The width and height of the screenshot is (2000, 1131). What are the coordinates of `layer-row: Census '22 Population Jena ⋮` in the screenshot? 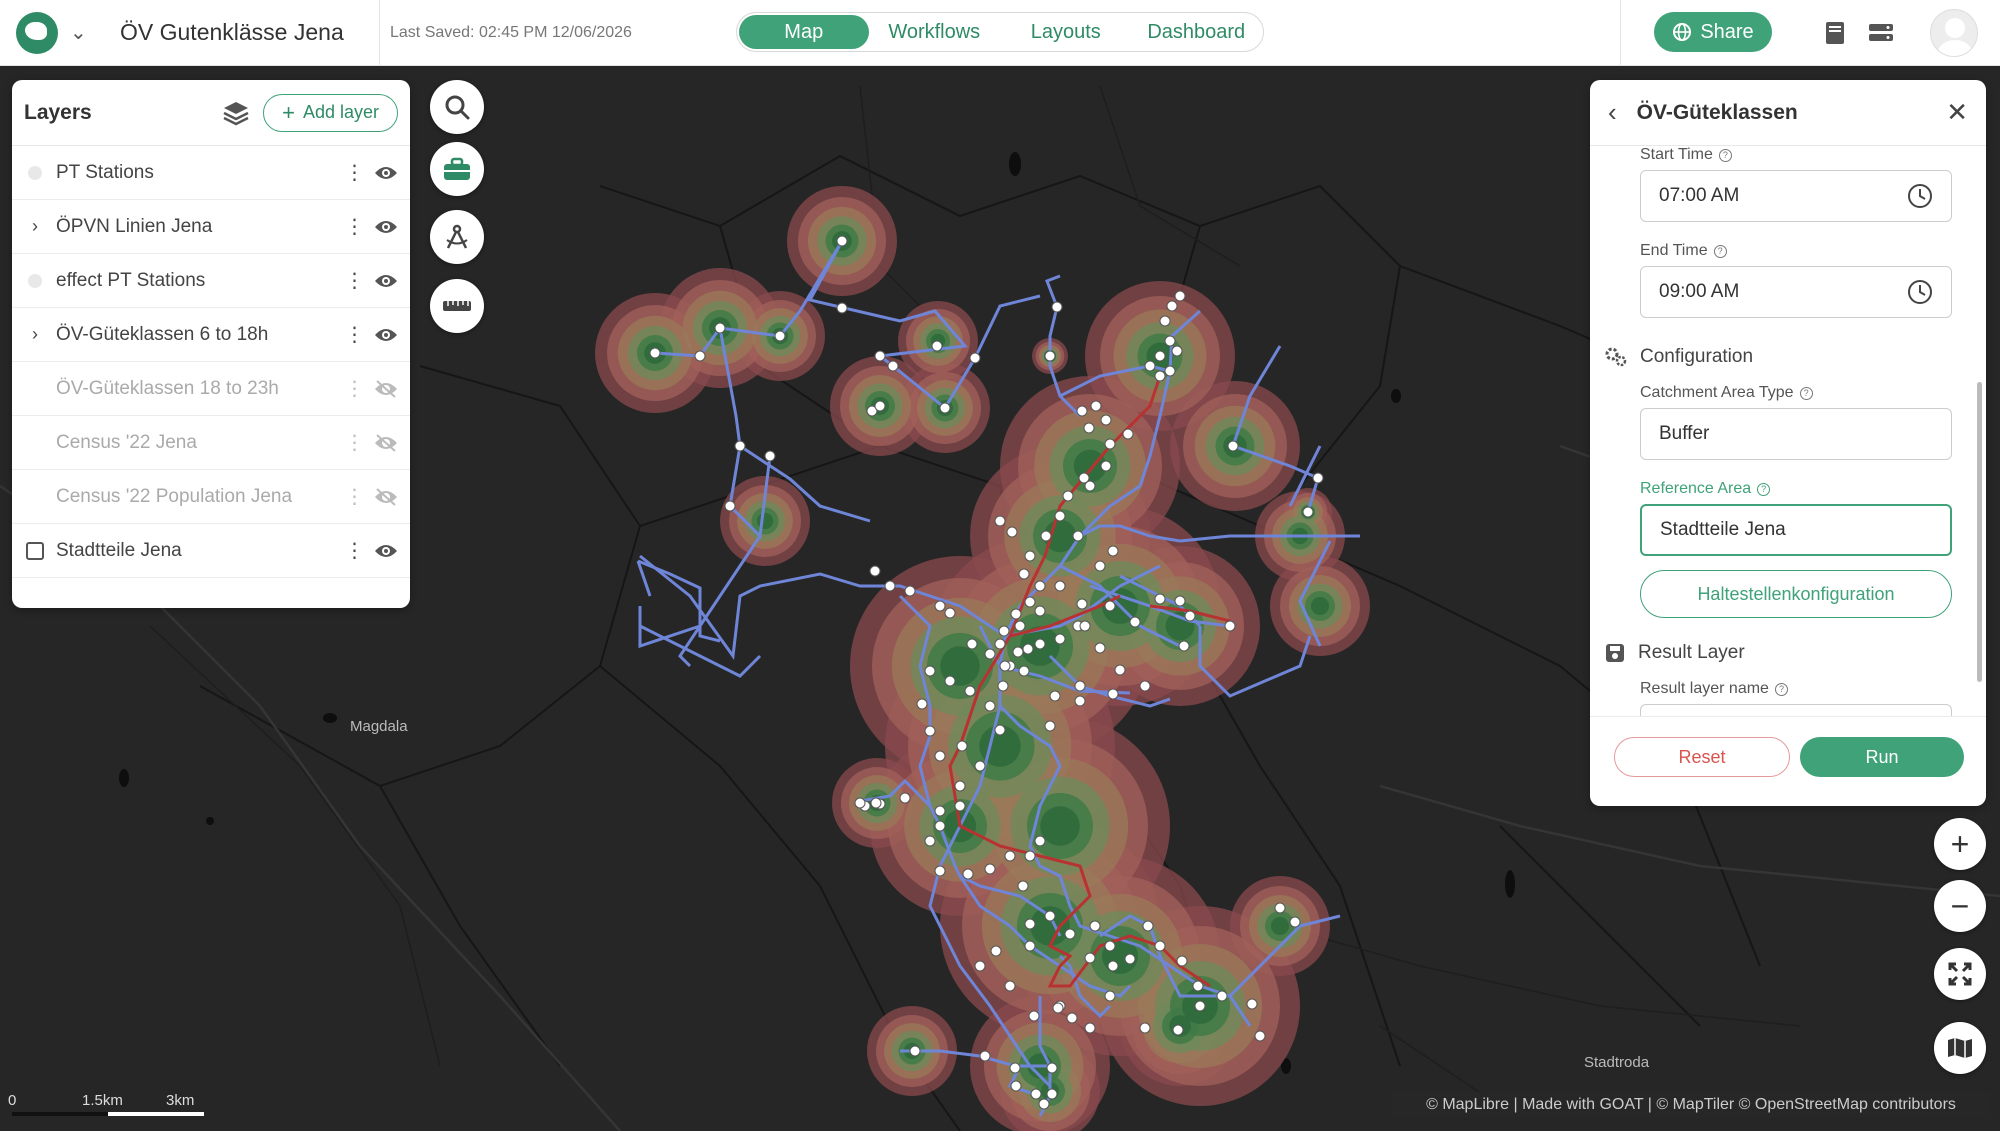 It's located at (211, 497).